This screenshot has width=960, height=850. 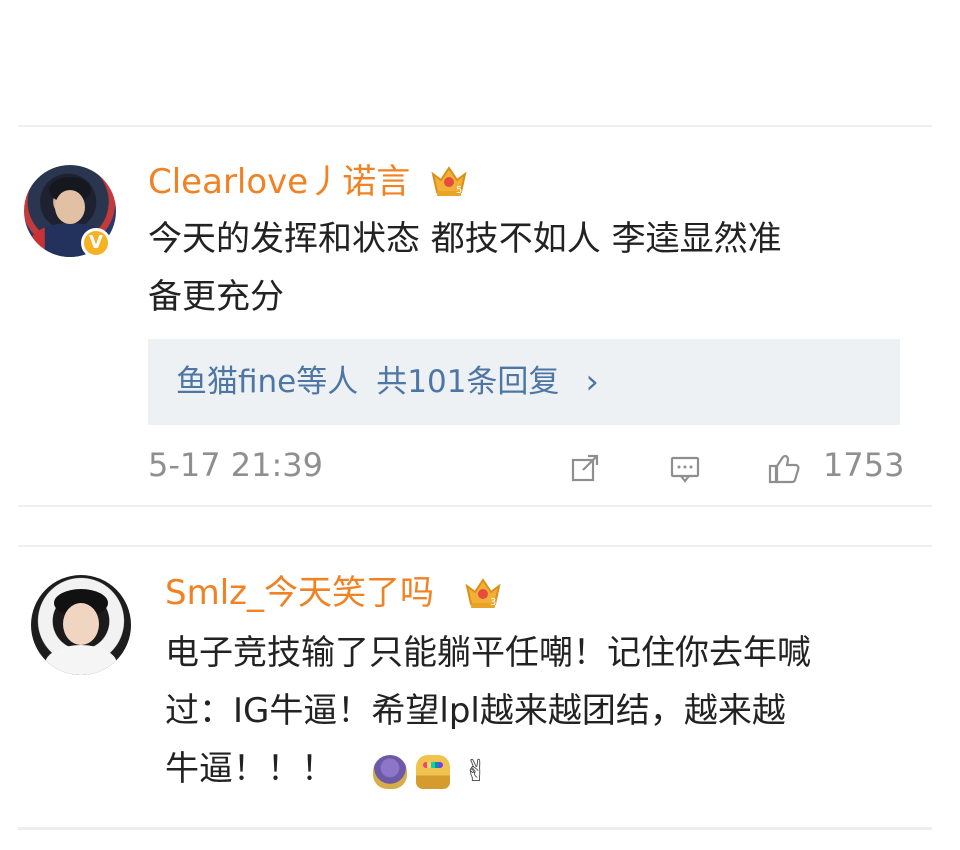 What do you see at coordinates (476, 771) in the screenshot?
I see `finger-heart-emoji: ✌` at bounding box center [476, 771].